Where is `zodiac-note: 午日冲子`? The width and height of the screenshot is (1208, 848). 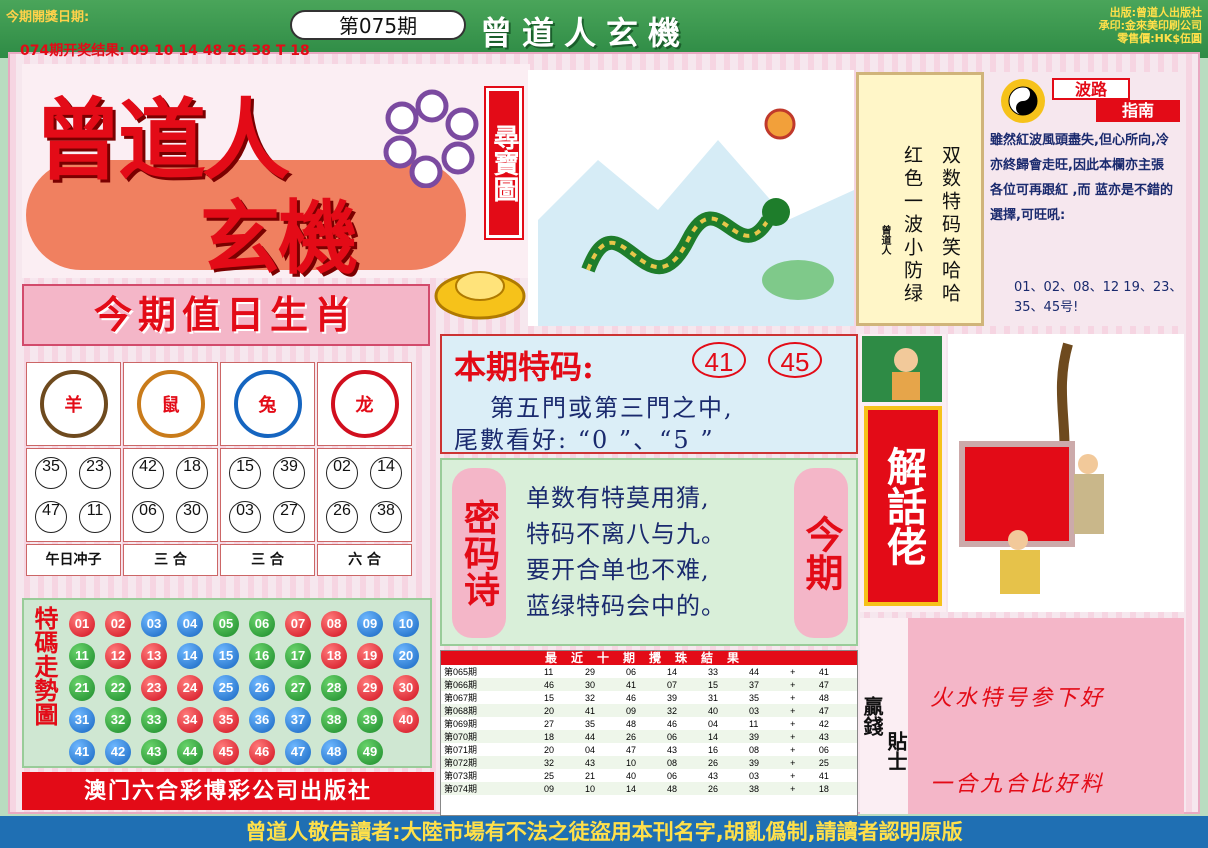
zodiac-note: 午日冲子 is located at coordinates (73, 560).